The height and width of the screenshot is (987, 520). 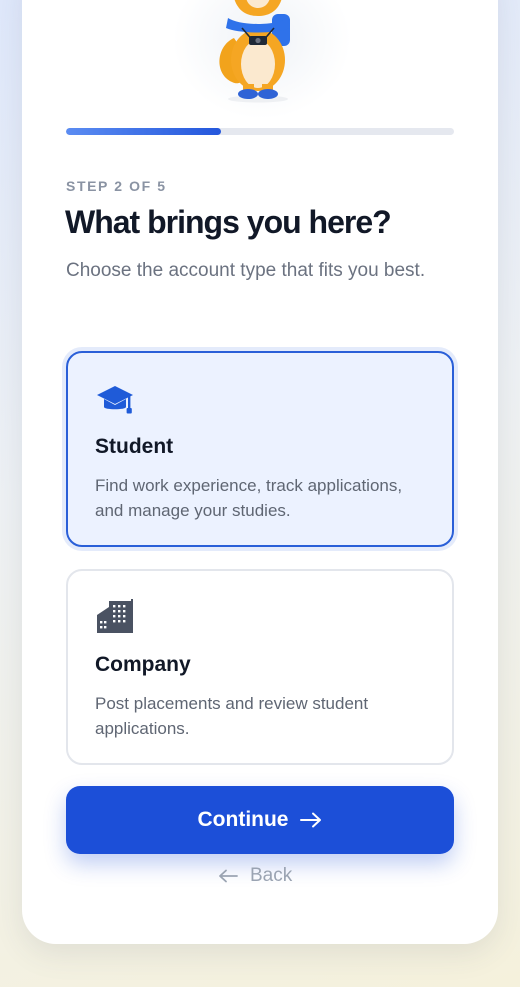 What do you see at coordinates (115, 400) in the screenshot?
I see `graduation-cap-icon` at bounding box center [115, 400].